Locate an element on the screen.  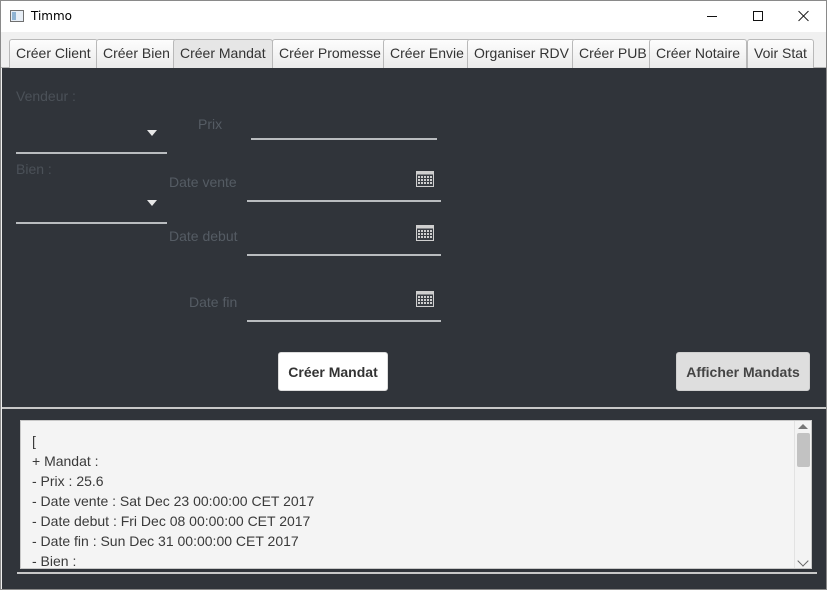
create-mandat-button: Créer Mandat is located at coordinates (333, 371).